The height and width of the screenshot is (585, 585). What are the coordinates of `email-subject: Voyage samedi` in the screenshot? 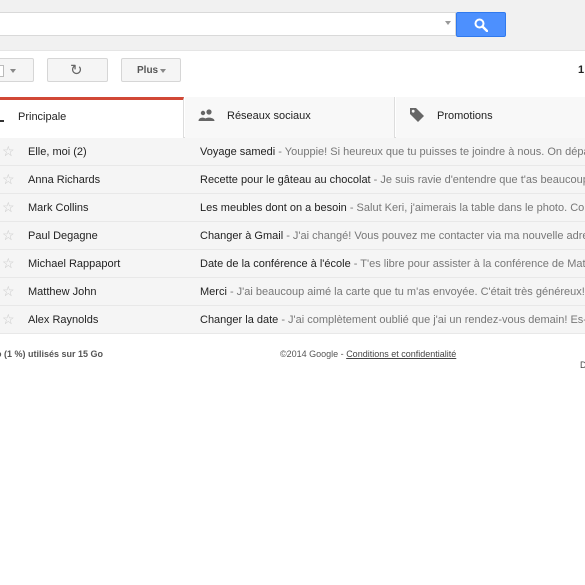 It's located at (238, 152).